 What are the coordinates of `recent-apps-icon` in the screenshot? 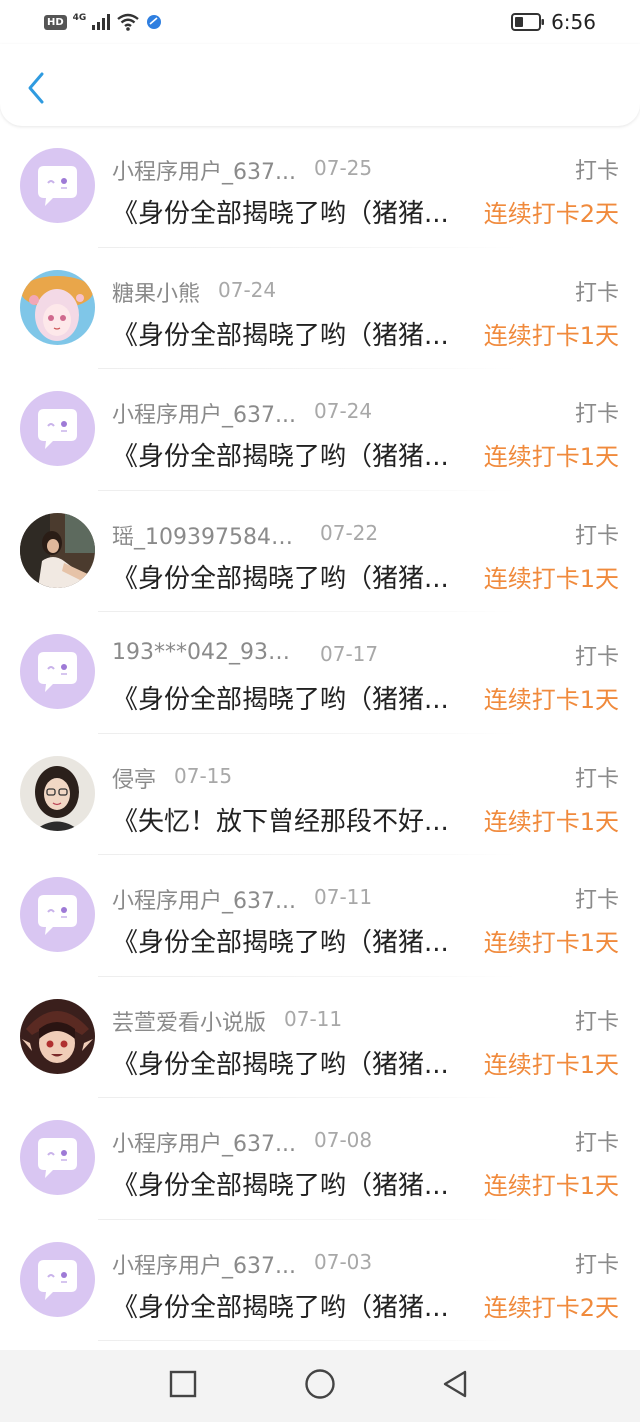 It's located at (183, 1386).